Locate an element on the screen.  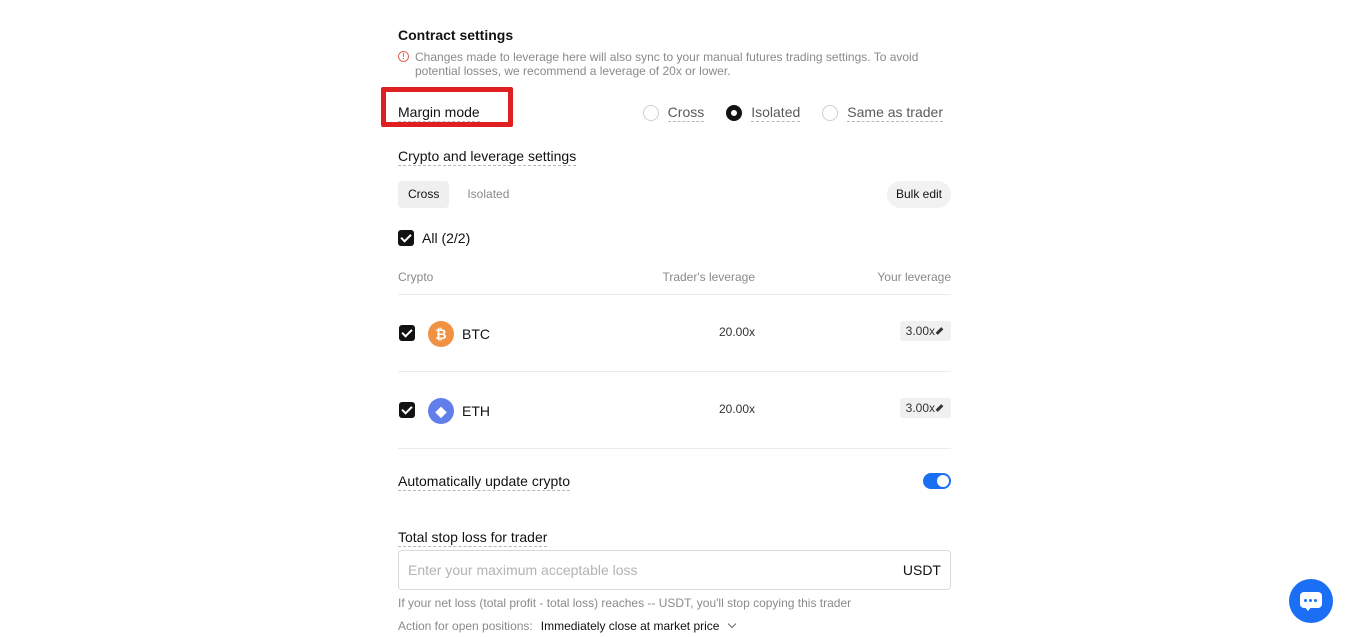
radio-same-as-trader is located at coordinates (830, 113).